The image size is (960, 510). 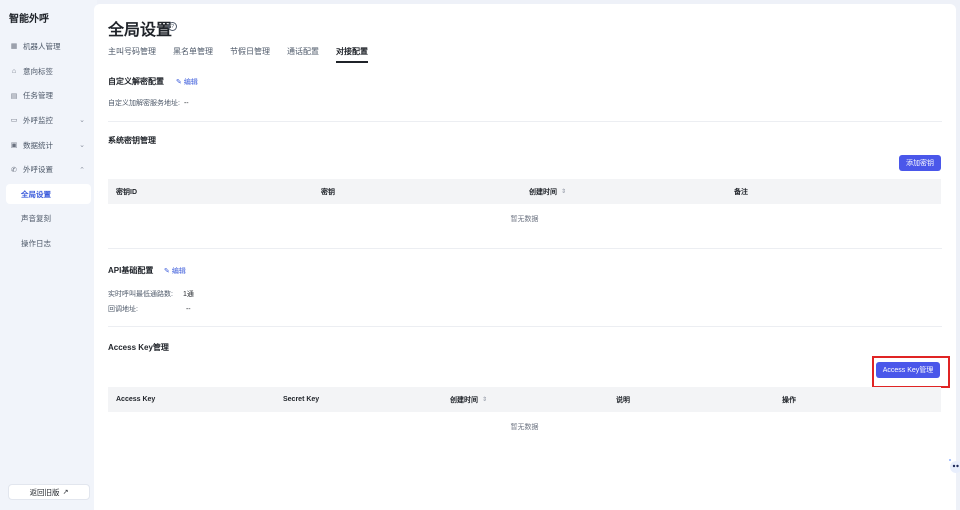 What do you see at coordinates (138, 347) in the screenshot?
I see `access-keys-title: Access Key管理` at bounding box center [138, 347].